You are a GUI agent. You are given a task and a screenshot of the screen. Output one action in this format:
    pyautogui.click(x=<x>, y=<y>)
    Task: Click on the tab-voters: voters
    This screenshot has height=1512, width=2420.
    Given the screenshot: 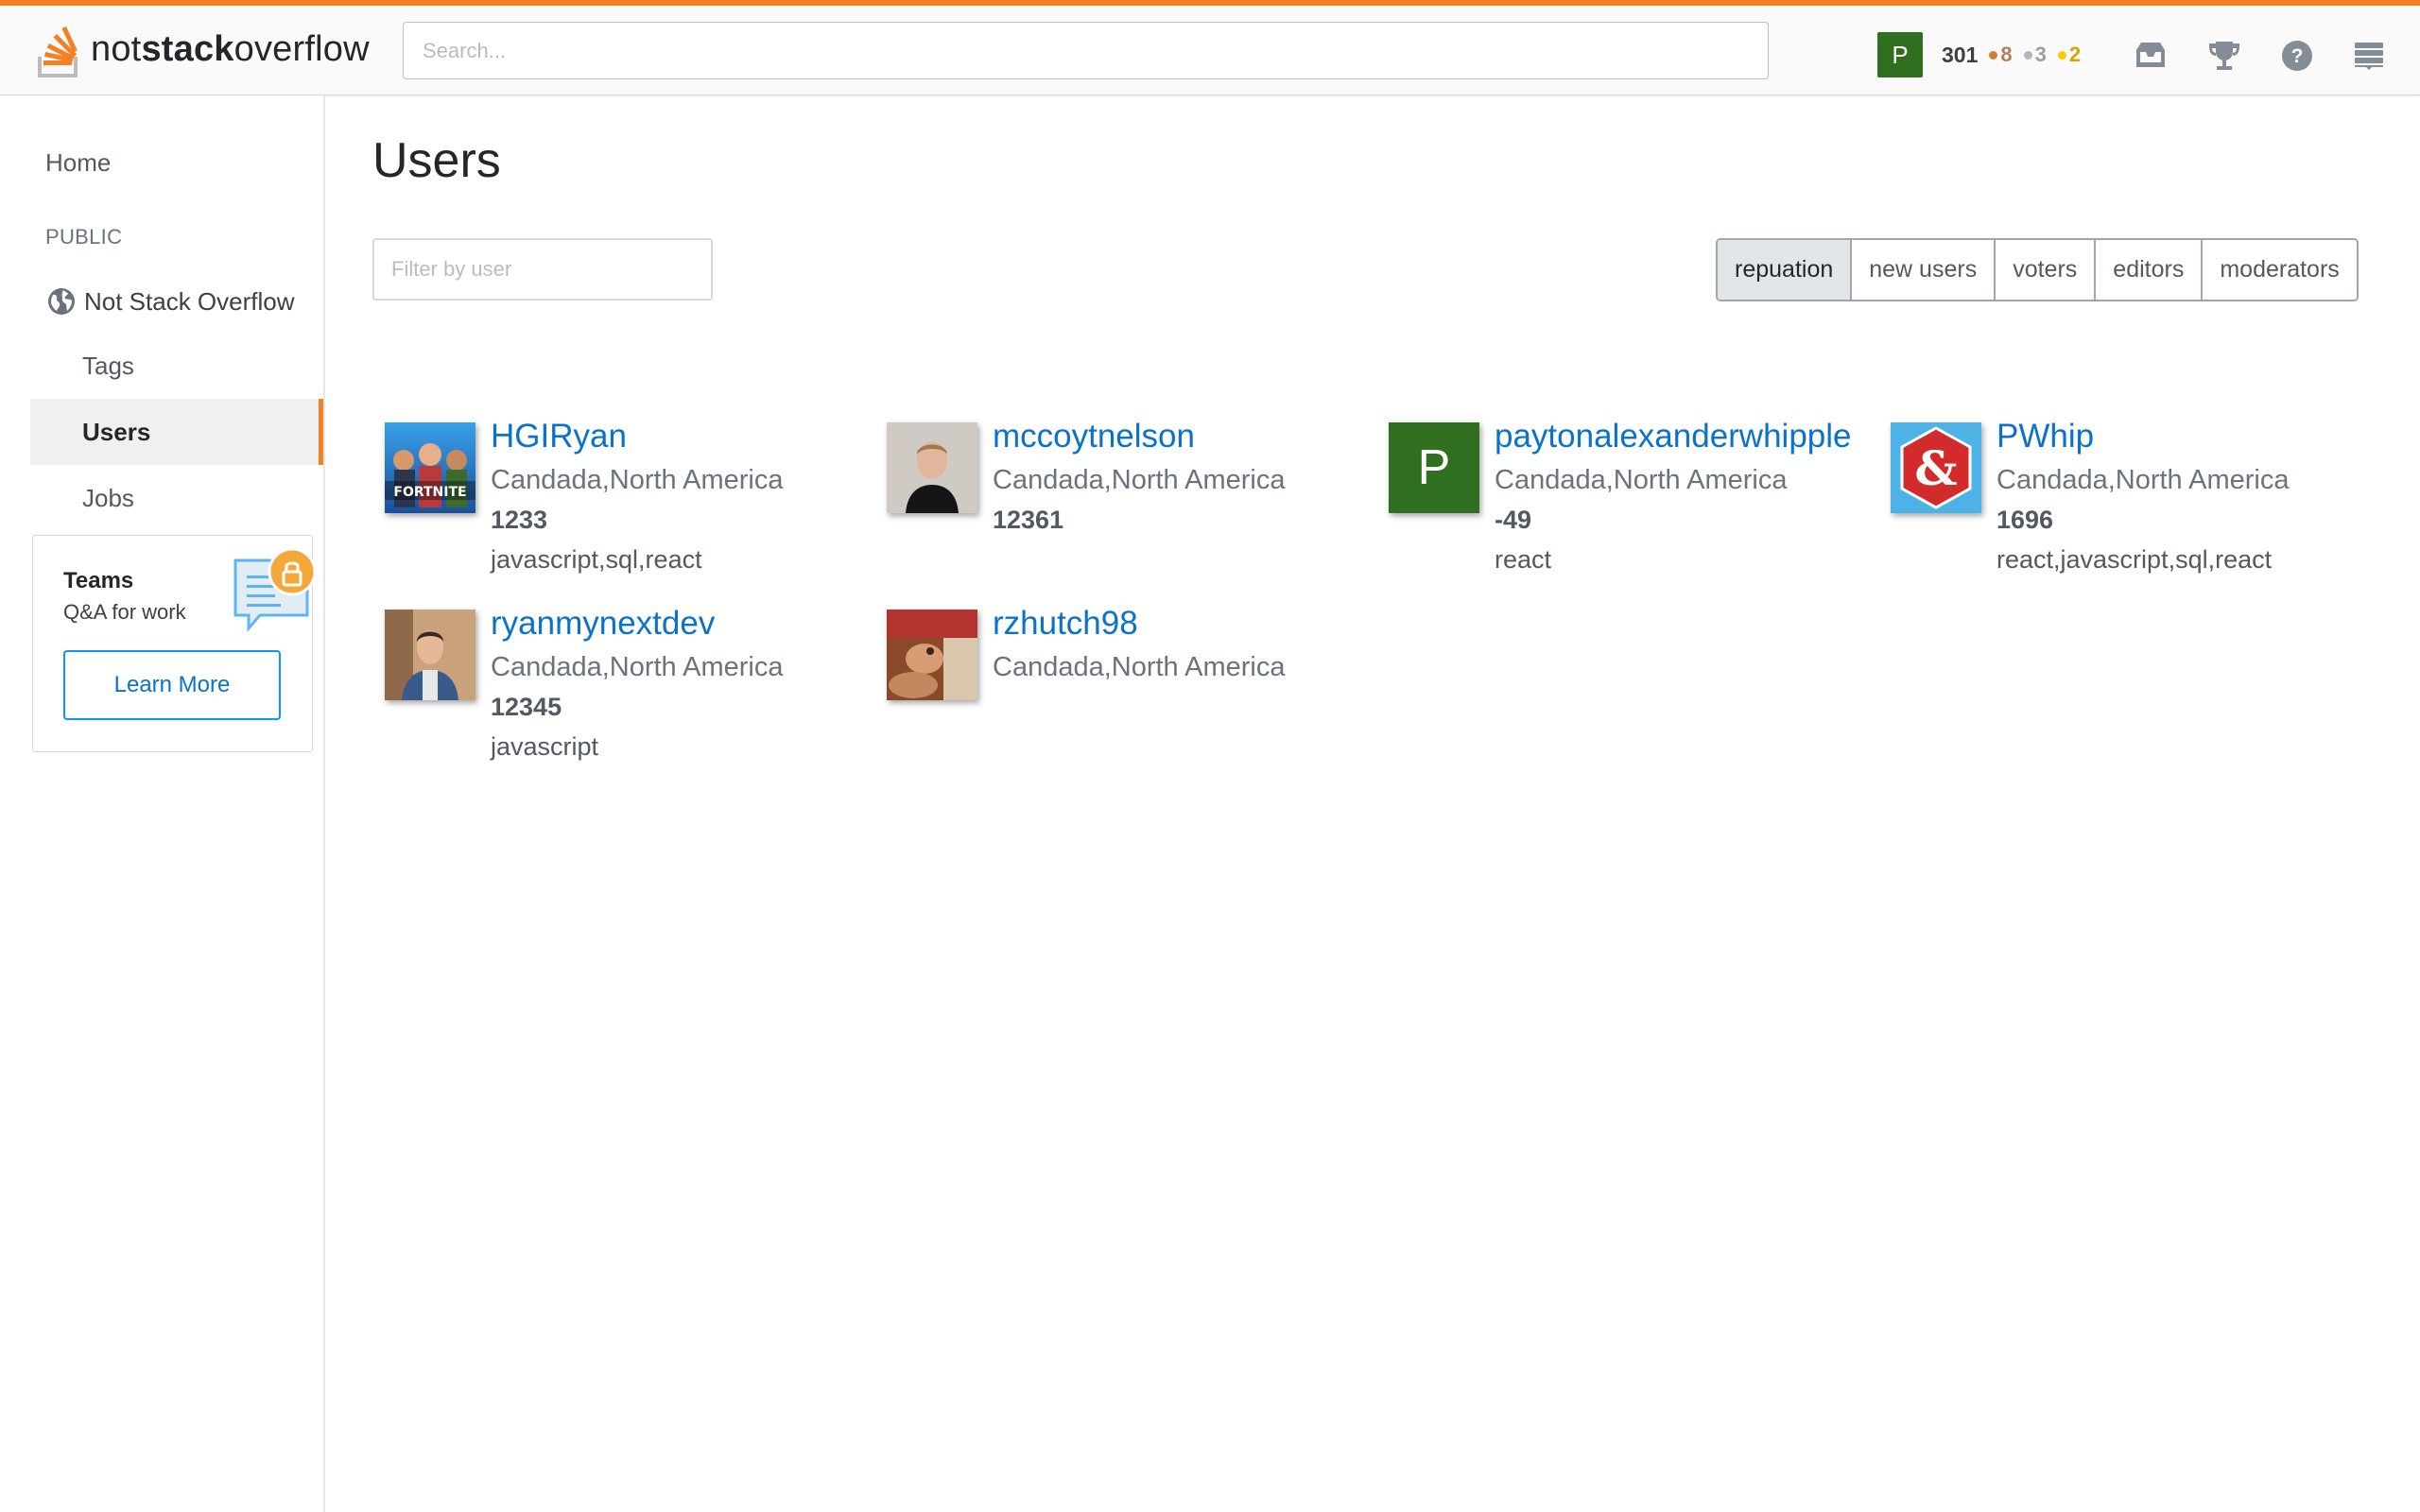 What is the action you would take?
    pyautogui.click(x=2045, y=270)
    